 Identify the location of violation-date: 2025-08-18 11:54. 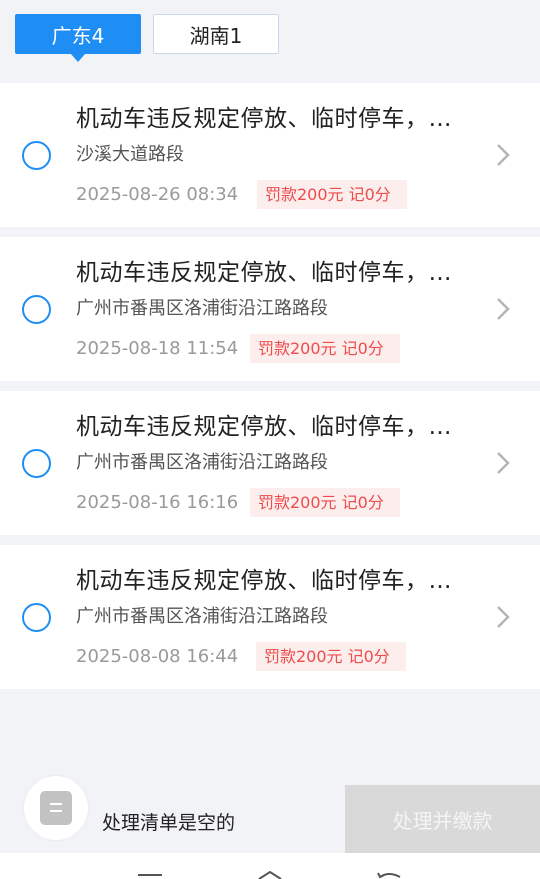
(157, 348).